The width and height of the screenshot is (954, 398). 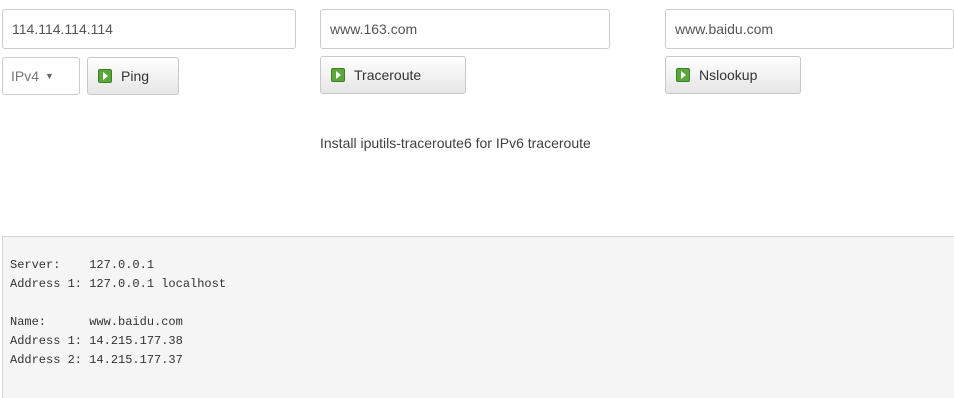 I want to click on ping-button: Ping, so click(x=133, y=76).